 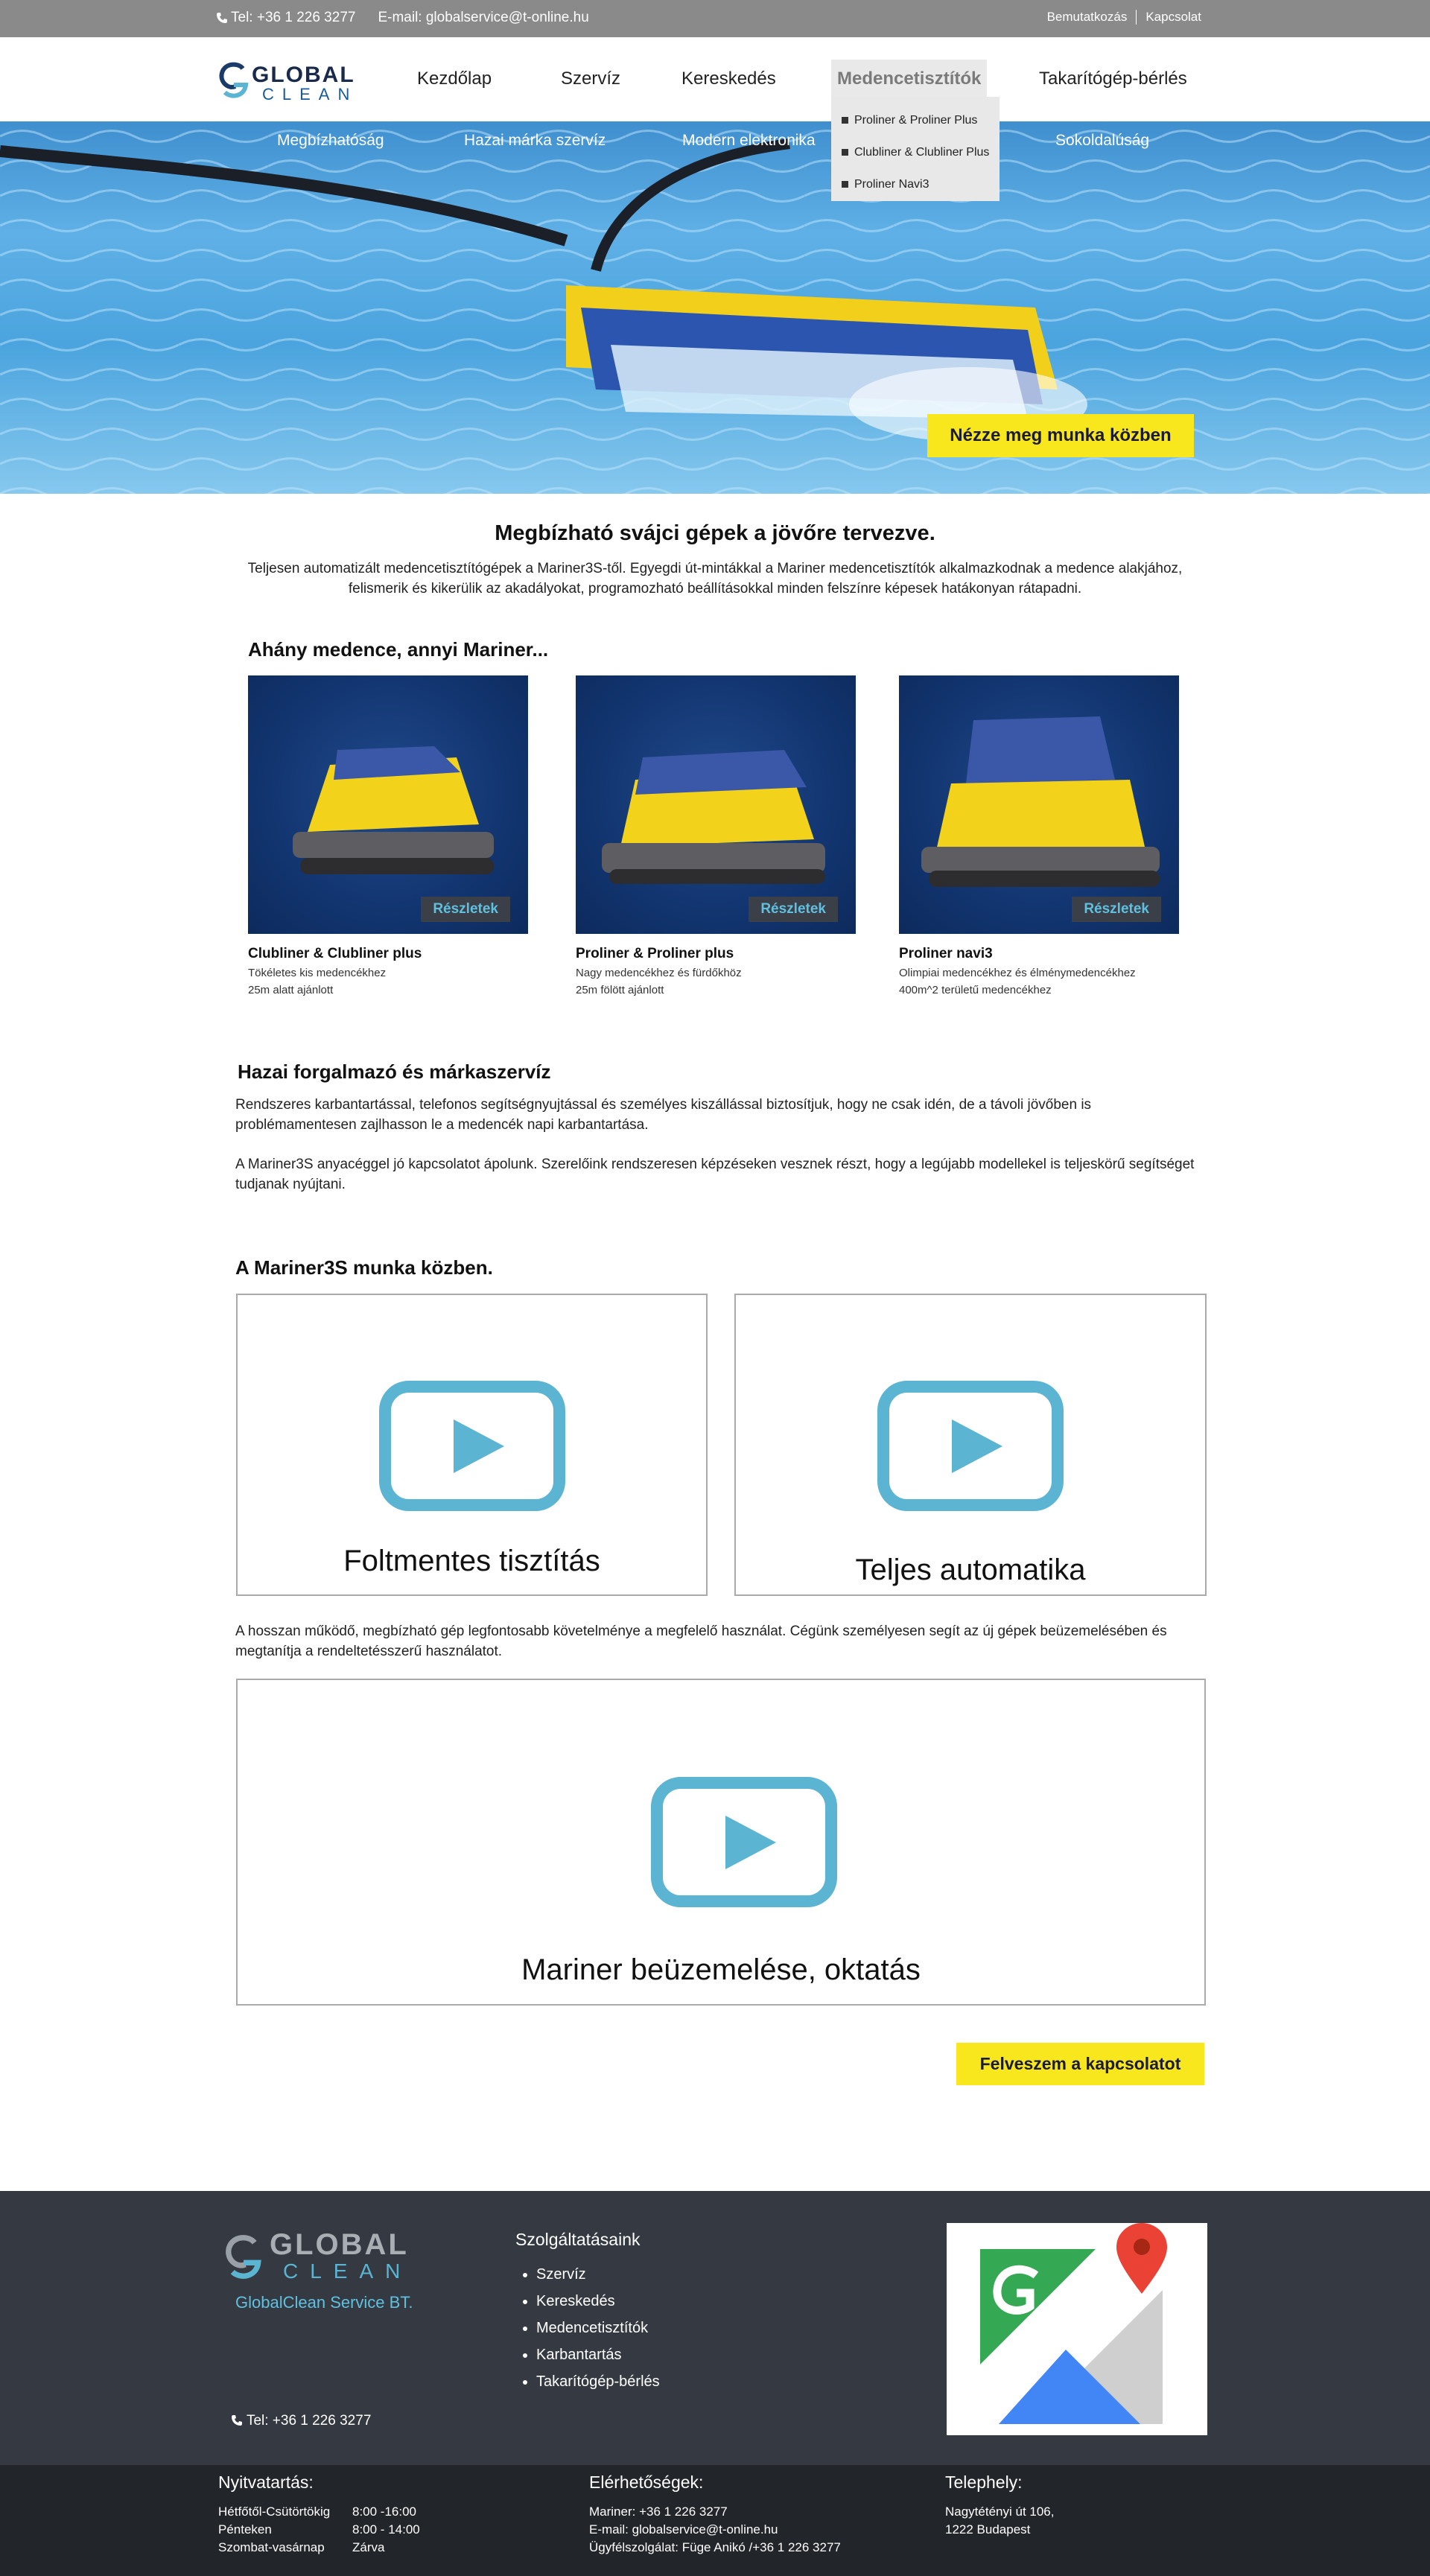 What do you see at coordinates (1087, 17) in the screenshot?
I see `top-link-about: Bemutatkozás` at bounding box center [1087, 17].